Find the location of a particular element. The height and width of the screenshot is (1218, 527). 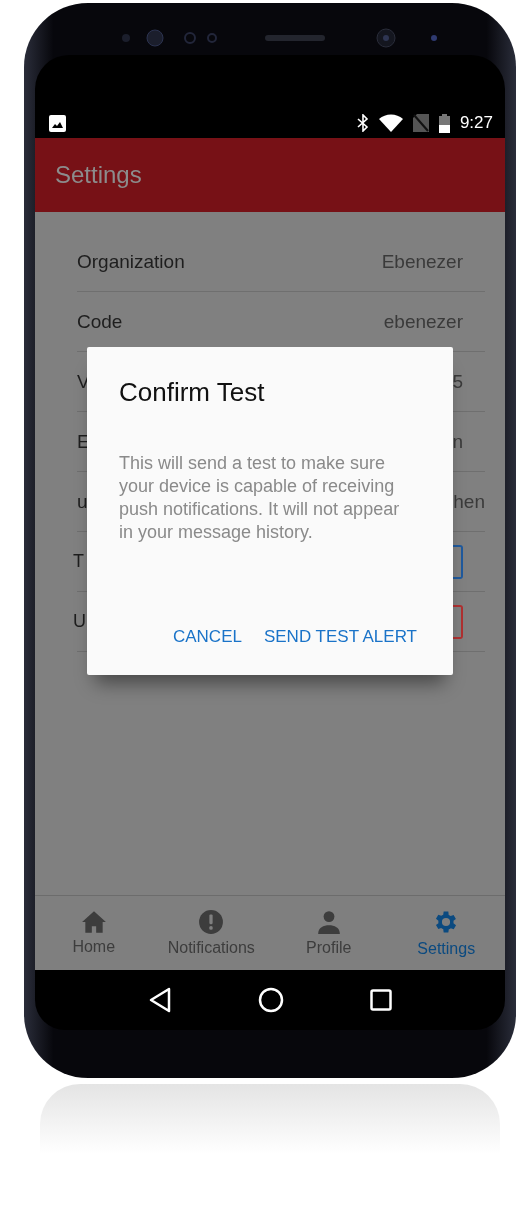

setting-value: ebenezer is located at coordinates (423, 321).